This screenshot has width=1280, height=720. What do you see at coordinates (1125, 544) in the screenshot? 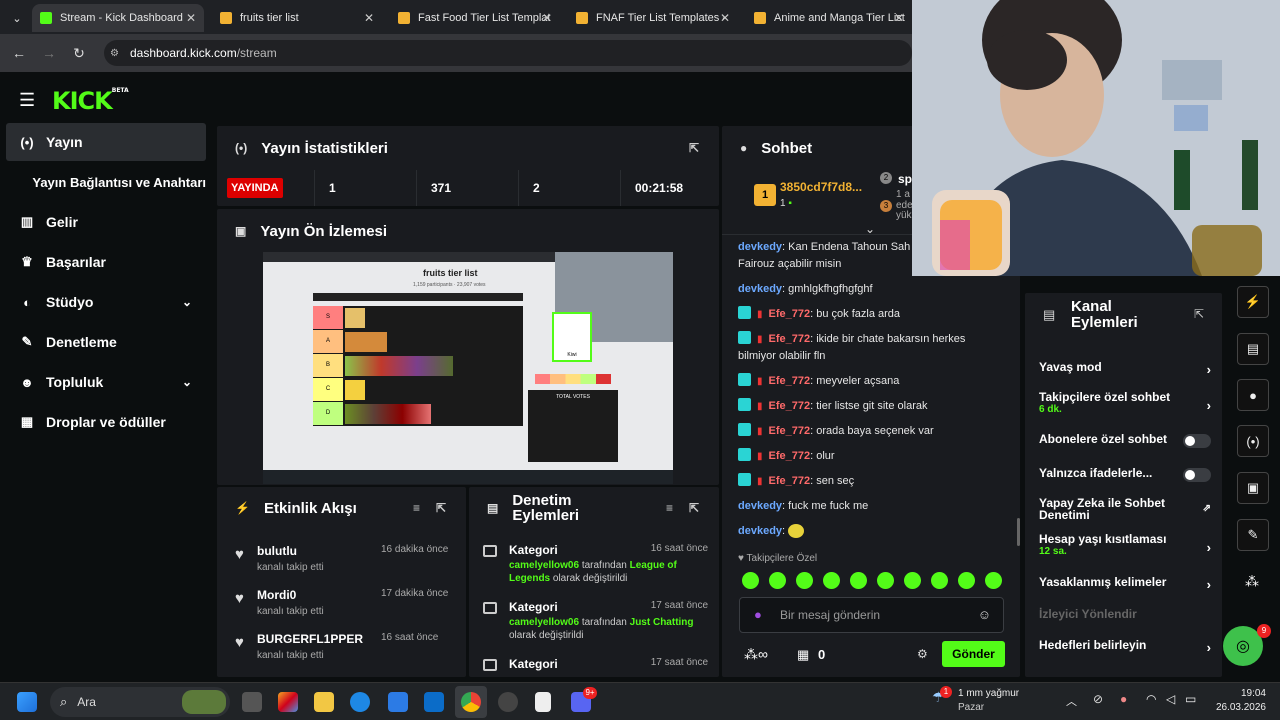
I see `channel-row-account-age: Hesap yaşı kısıtlaması 12 sa. ›` at bounding box center [1125, 544].